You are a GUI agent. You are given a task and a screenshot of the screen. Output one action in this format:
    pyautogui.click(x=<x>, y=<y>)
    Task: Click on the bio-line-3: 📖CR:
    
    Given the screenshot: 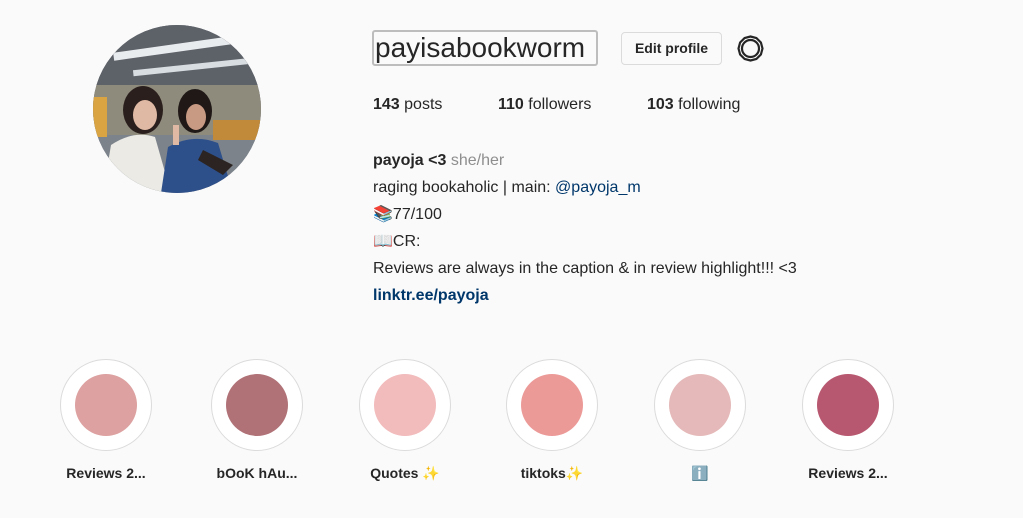 What is the action you would take?
    pyautogui.click(x=397, y=241)
    